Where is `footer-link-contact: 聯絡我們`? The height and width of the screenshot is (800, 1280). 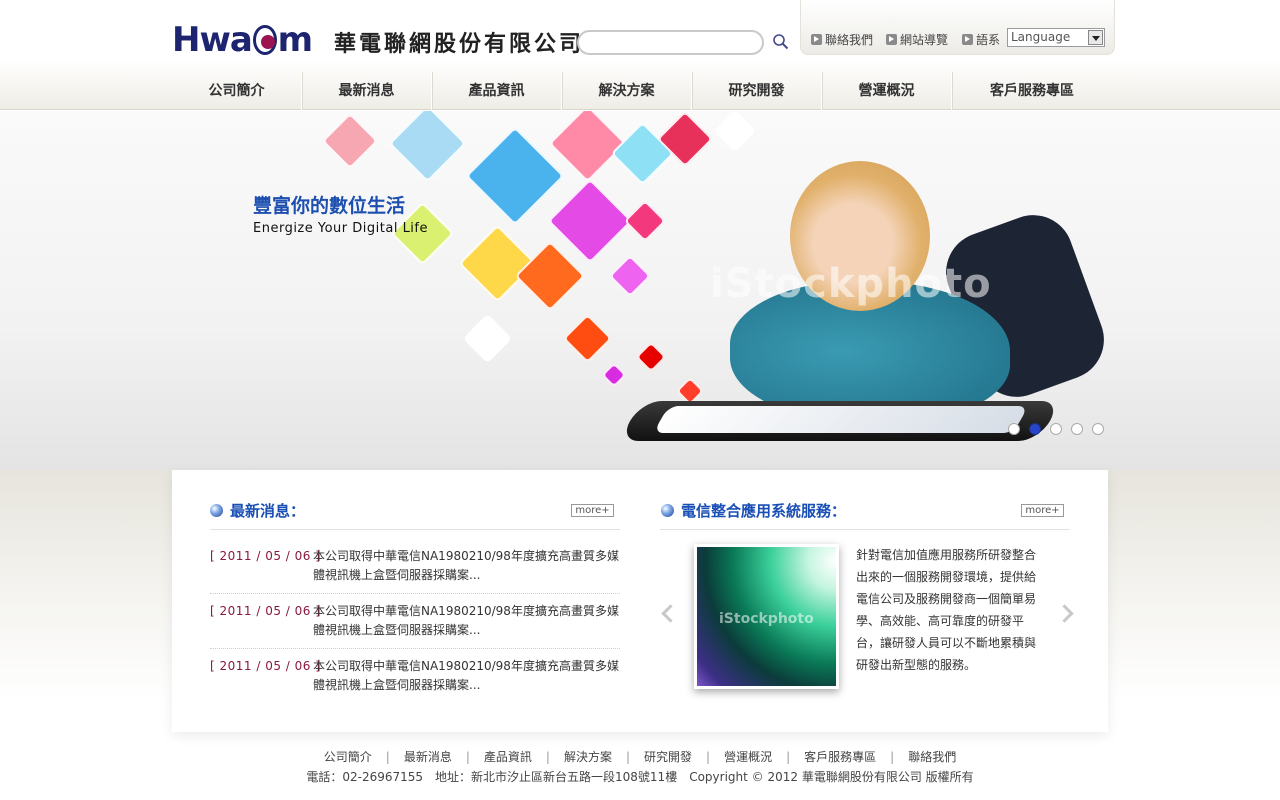
footer-link-contact: 聯絡我們 is located at coordinates (932, 757).